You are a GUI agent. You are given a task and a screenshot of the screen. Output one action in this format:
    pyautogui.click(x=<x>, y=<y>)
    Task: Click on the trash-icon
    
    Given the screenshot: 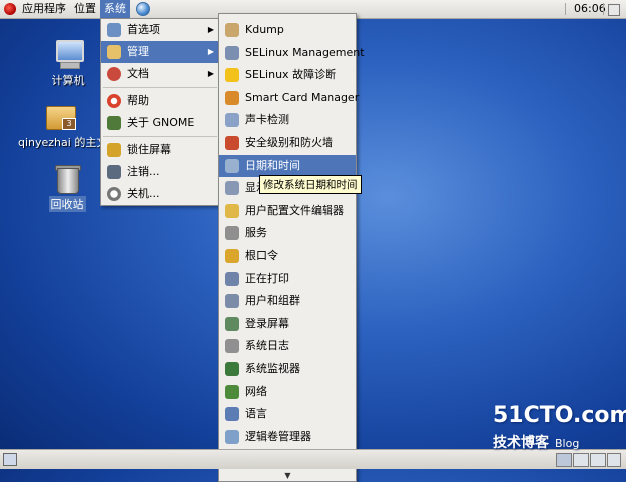 What is the action you would take?
    pyautogui.click(x=67, y=178)
    